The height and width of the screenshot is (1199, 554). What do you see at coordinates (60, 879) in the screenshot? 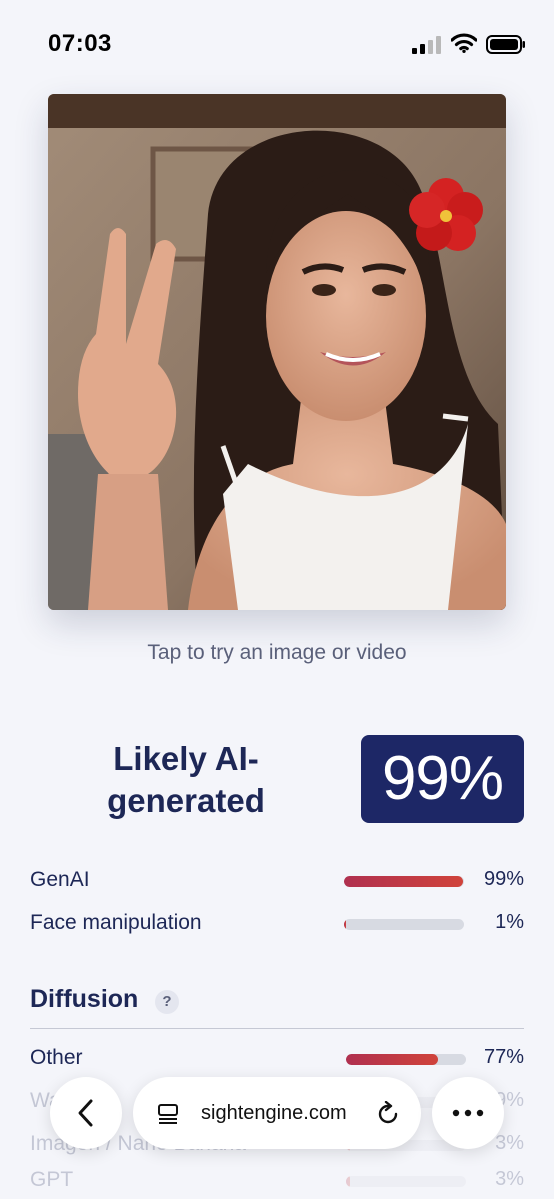
I see `result-label: GenAI` at bounding box center [60, 879].